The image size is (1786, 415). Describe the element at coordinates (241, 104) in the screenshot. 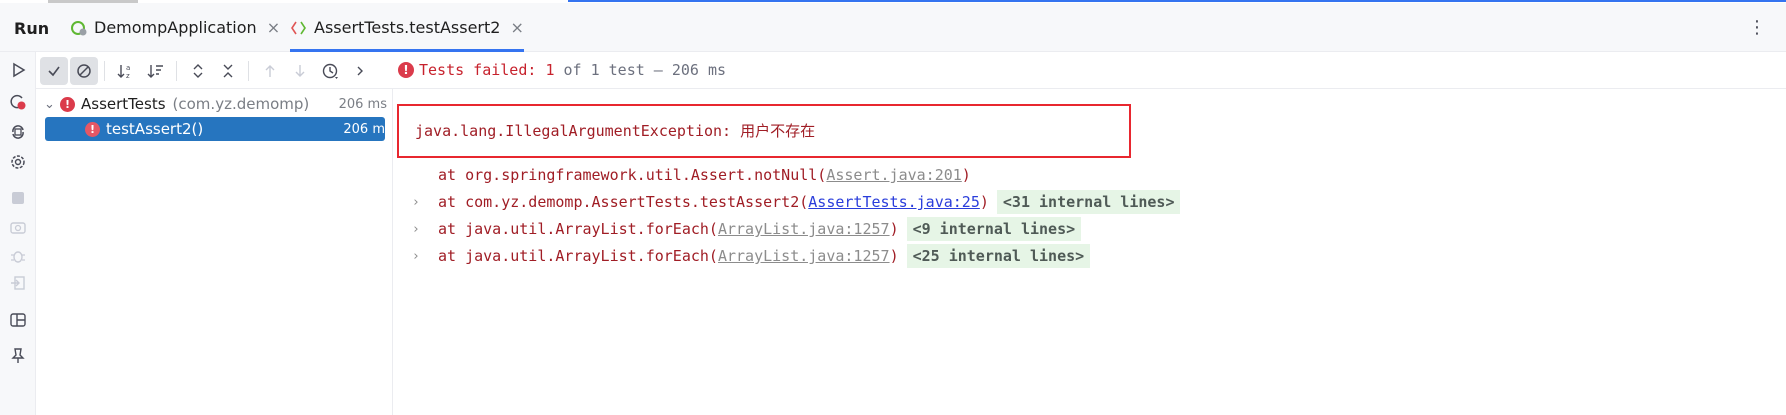

I see `test-package: (com.yz.demomp)` at that location.